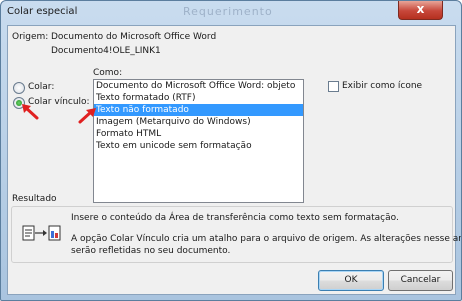 The height and width of the screenshot is (301, 462). What do you see at coordinates (134, 37) in the screenshot?
I see `source-line-1: Documento do Microsoft Office Word` at bounding box center [134, 37].